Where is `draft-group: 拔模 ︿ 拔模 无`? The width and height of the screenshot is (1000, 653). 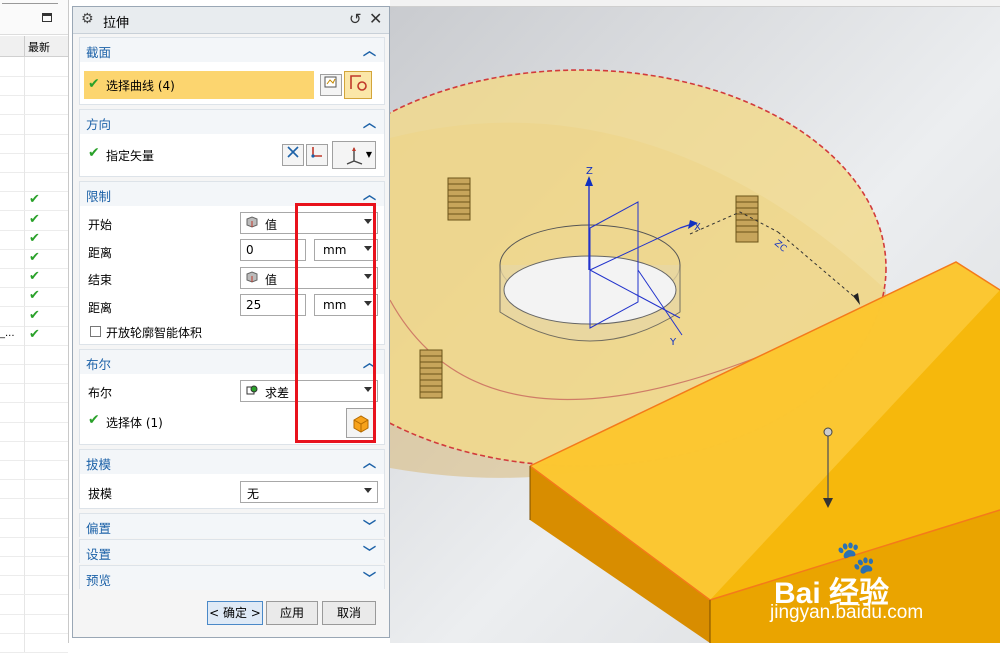
draft-group: 拔模 ︿ 拔模 无 is located at coordinates (232, 479).